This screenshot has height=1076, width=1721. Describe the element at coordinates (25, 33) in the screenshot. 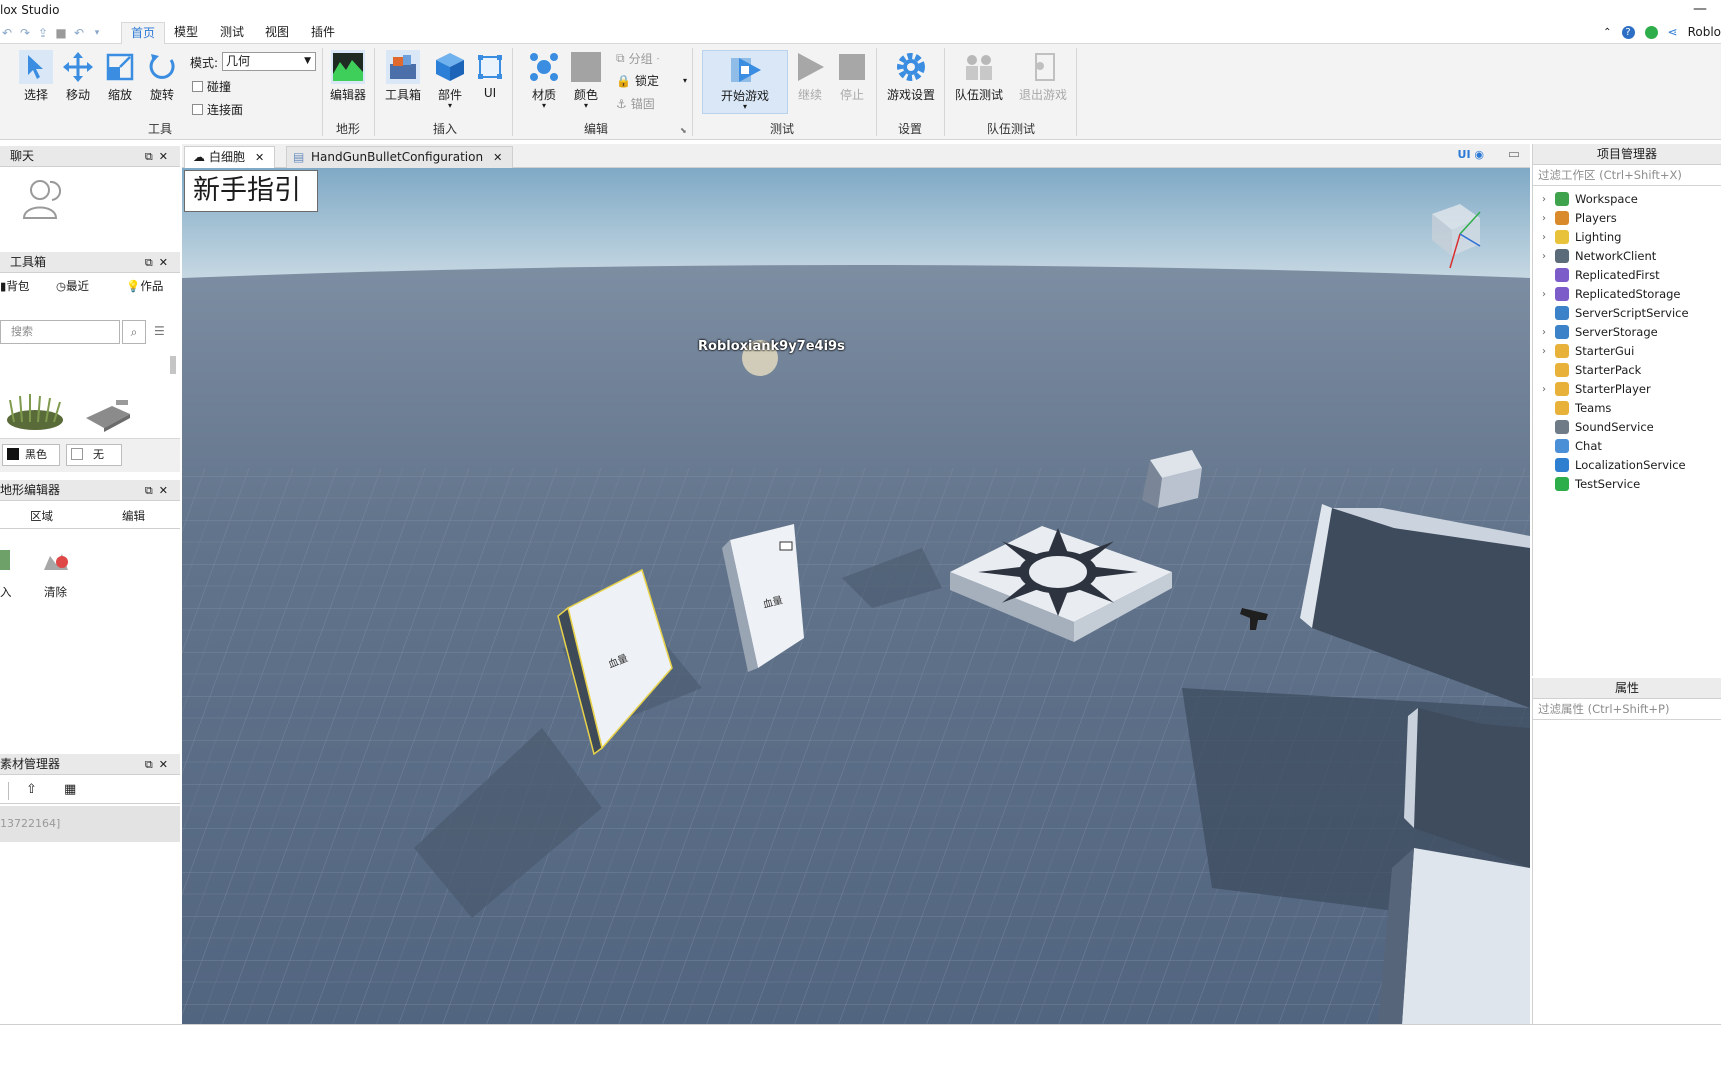

I see `redo-icon: ↷` at that location.